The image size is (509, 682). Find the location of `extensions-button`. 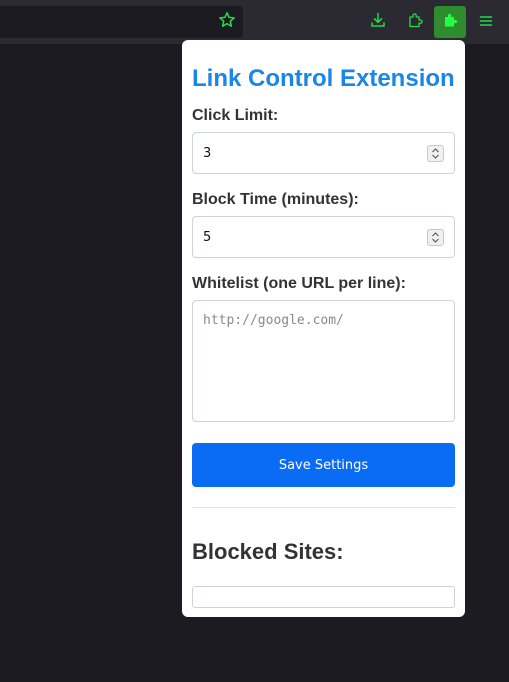

extensions-button is located at coordinates (415, 22).